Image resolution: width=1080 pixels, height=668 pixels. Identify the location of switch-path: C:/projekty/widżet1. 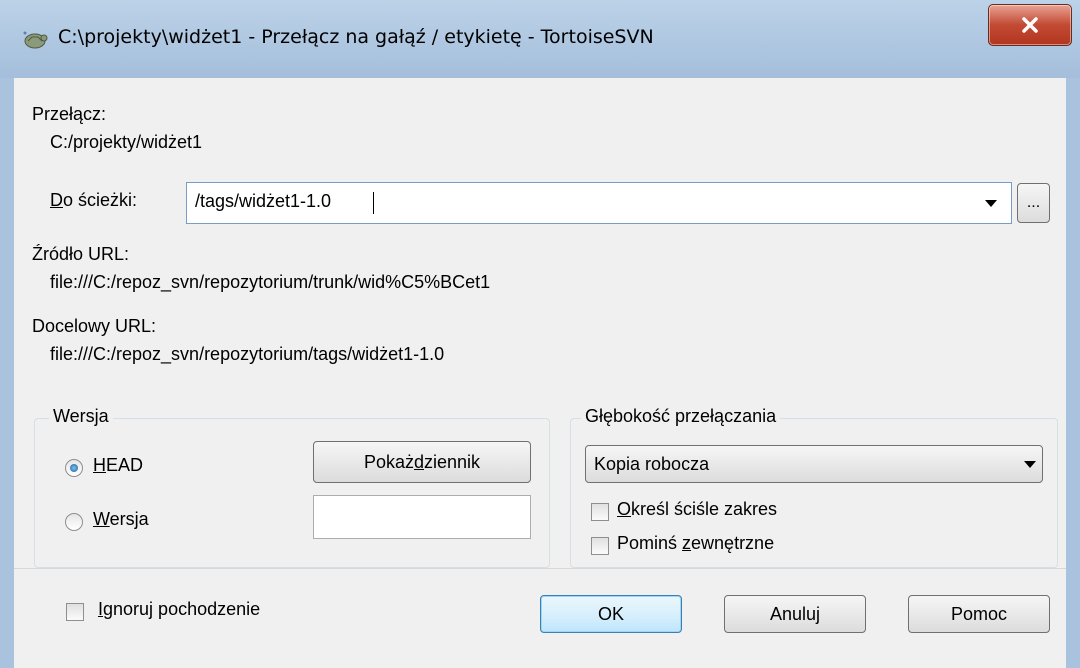
(126, 142).